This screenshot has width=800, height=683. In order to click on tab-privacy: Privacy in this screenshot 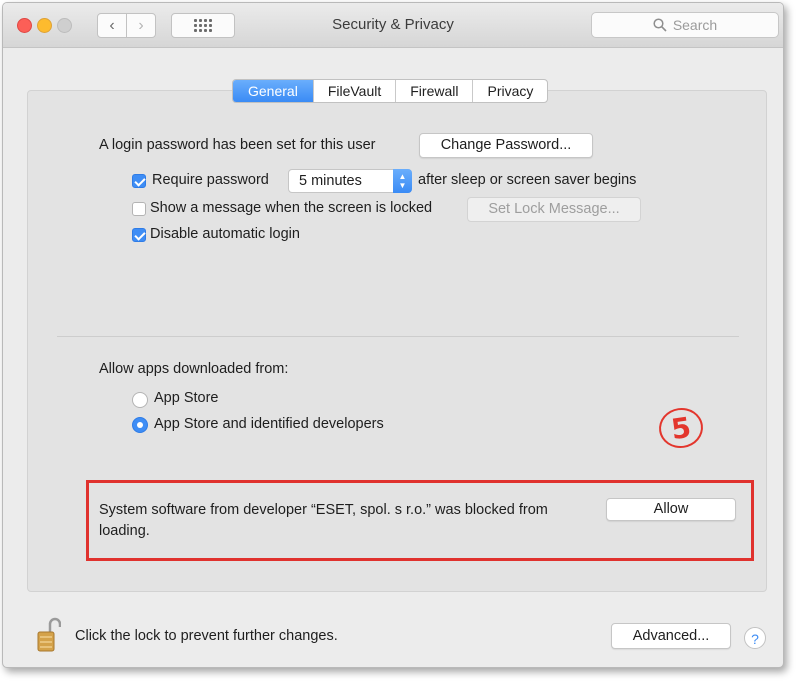, I will do `click(509, 91)`.